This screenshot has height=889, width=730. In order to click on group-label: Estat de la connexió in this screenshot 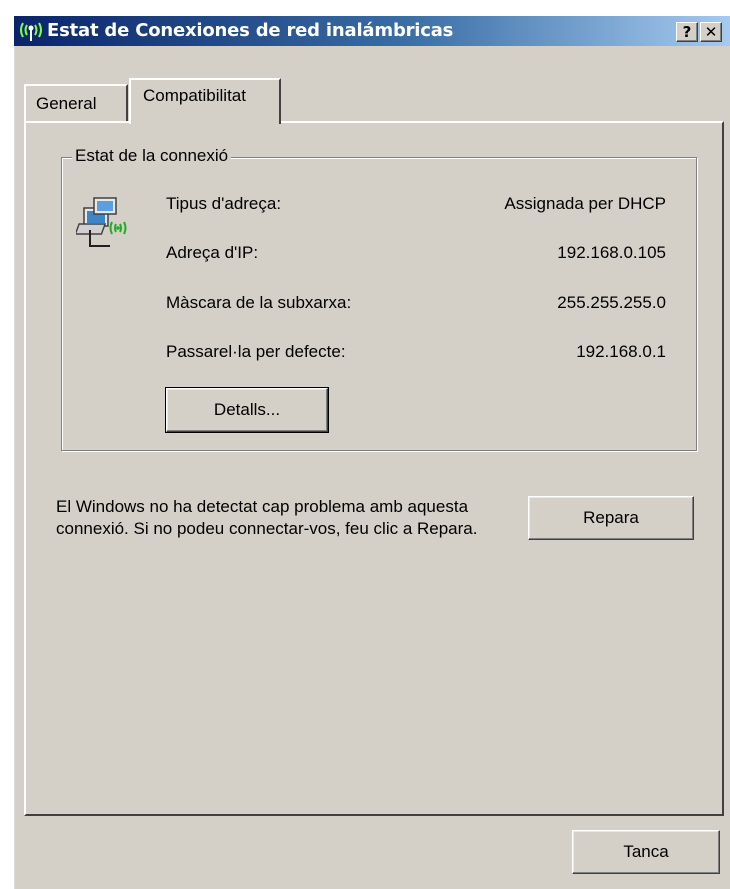, I will do `click(152, 156)`.